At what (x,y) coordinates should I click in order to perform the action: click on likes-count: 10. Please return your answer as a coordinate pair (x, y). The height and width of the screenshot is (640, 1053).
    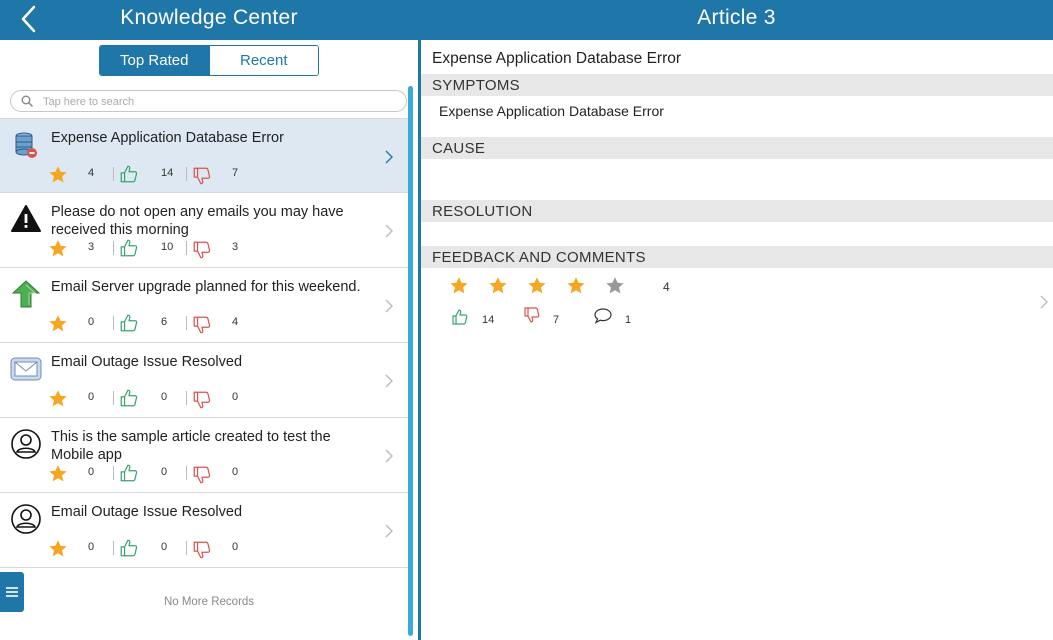
    Looking at the image, I should click on (167, 247).